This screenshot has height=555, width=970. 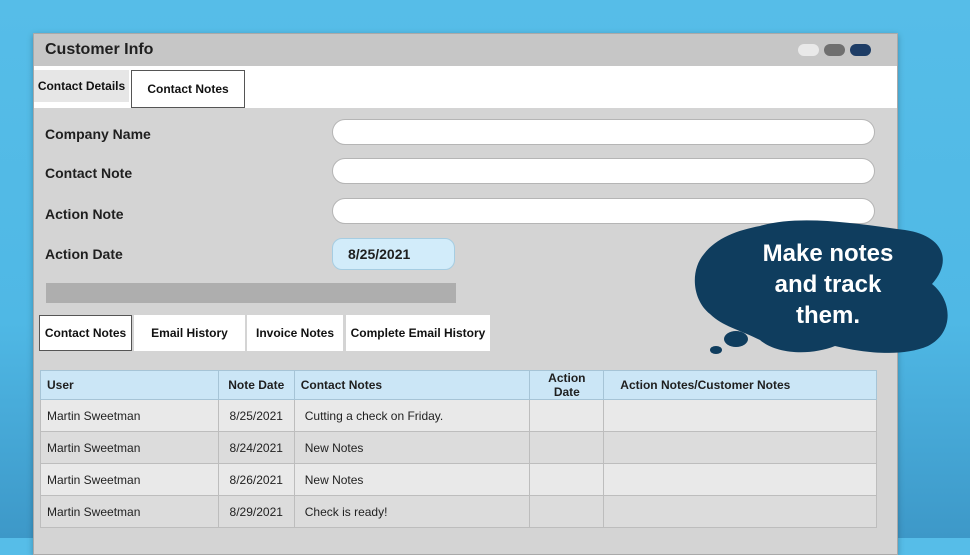 I want to click on contact-note-input, so click(x=603, y=171).